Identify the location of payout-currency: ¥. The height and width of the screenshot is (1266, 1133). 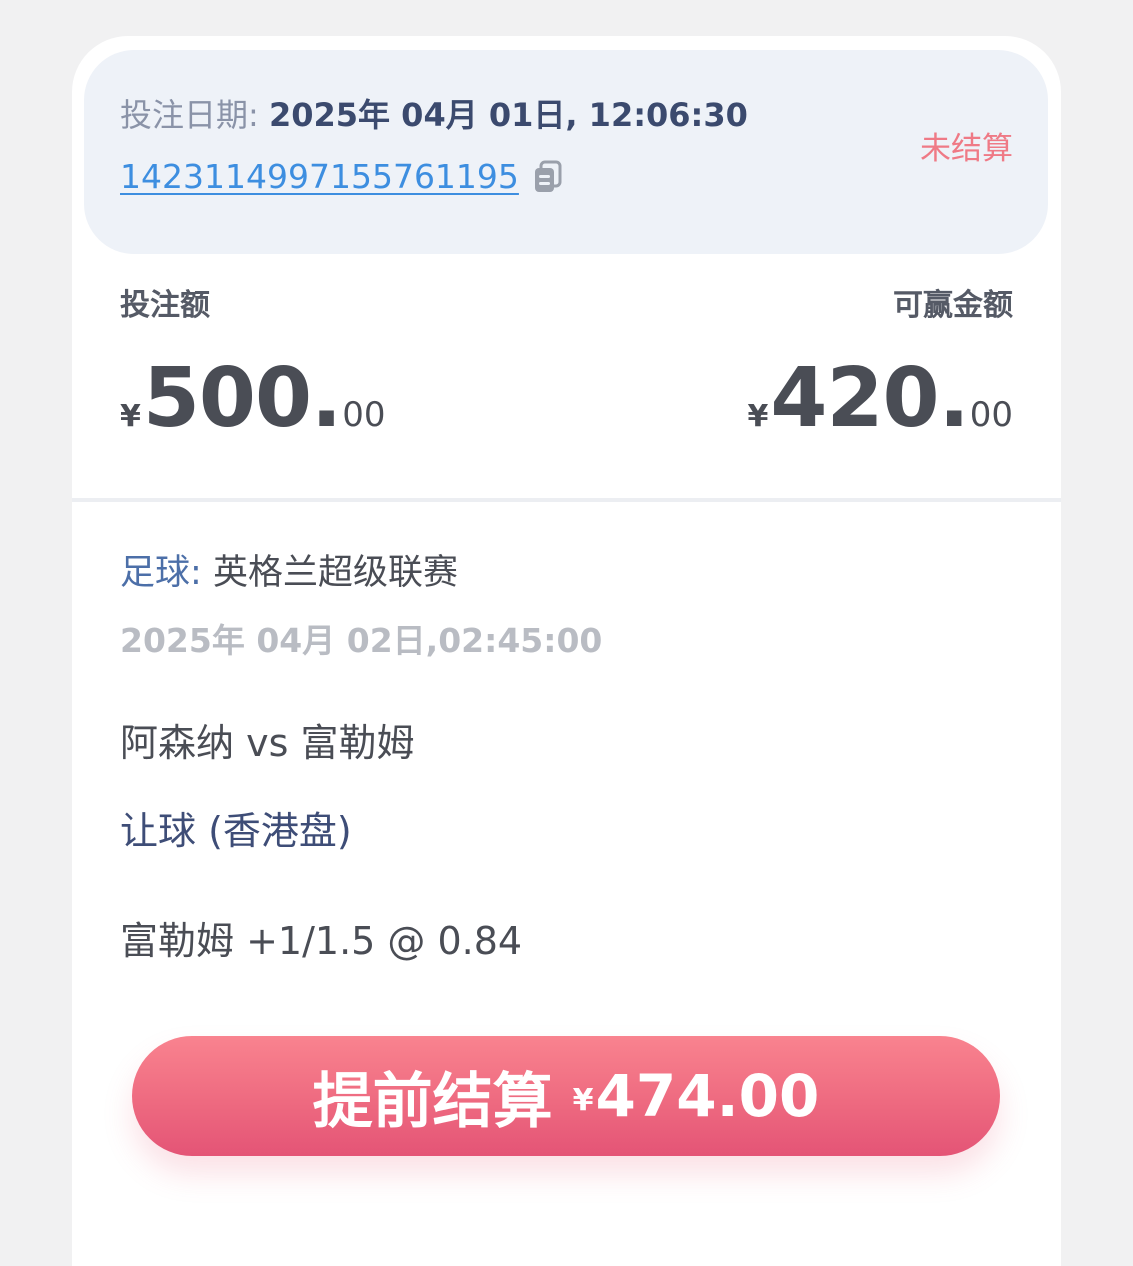
(758, 416).